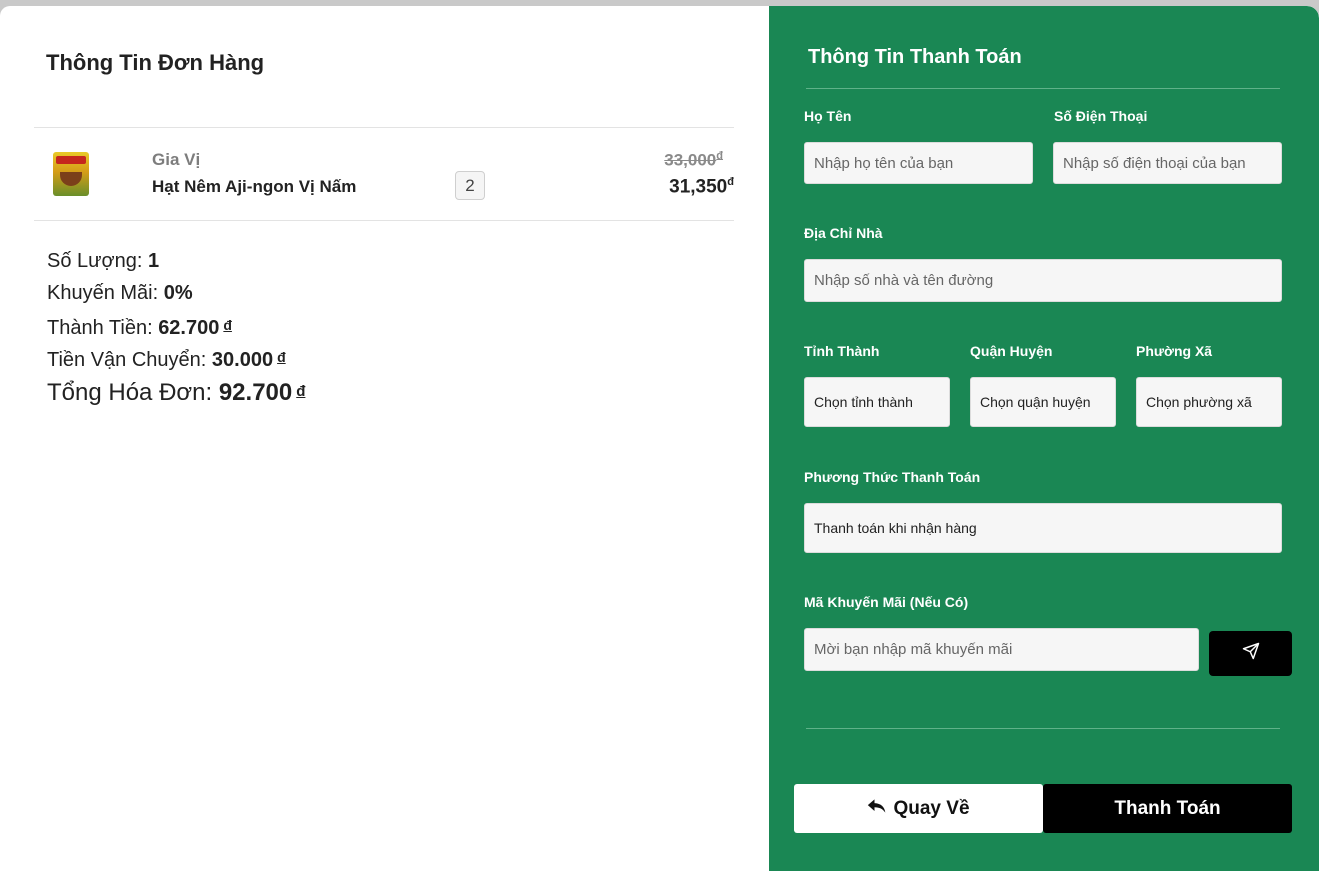  I want to click on payment-title: Thông Tin Thanh Toán, so click(915, 57).